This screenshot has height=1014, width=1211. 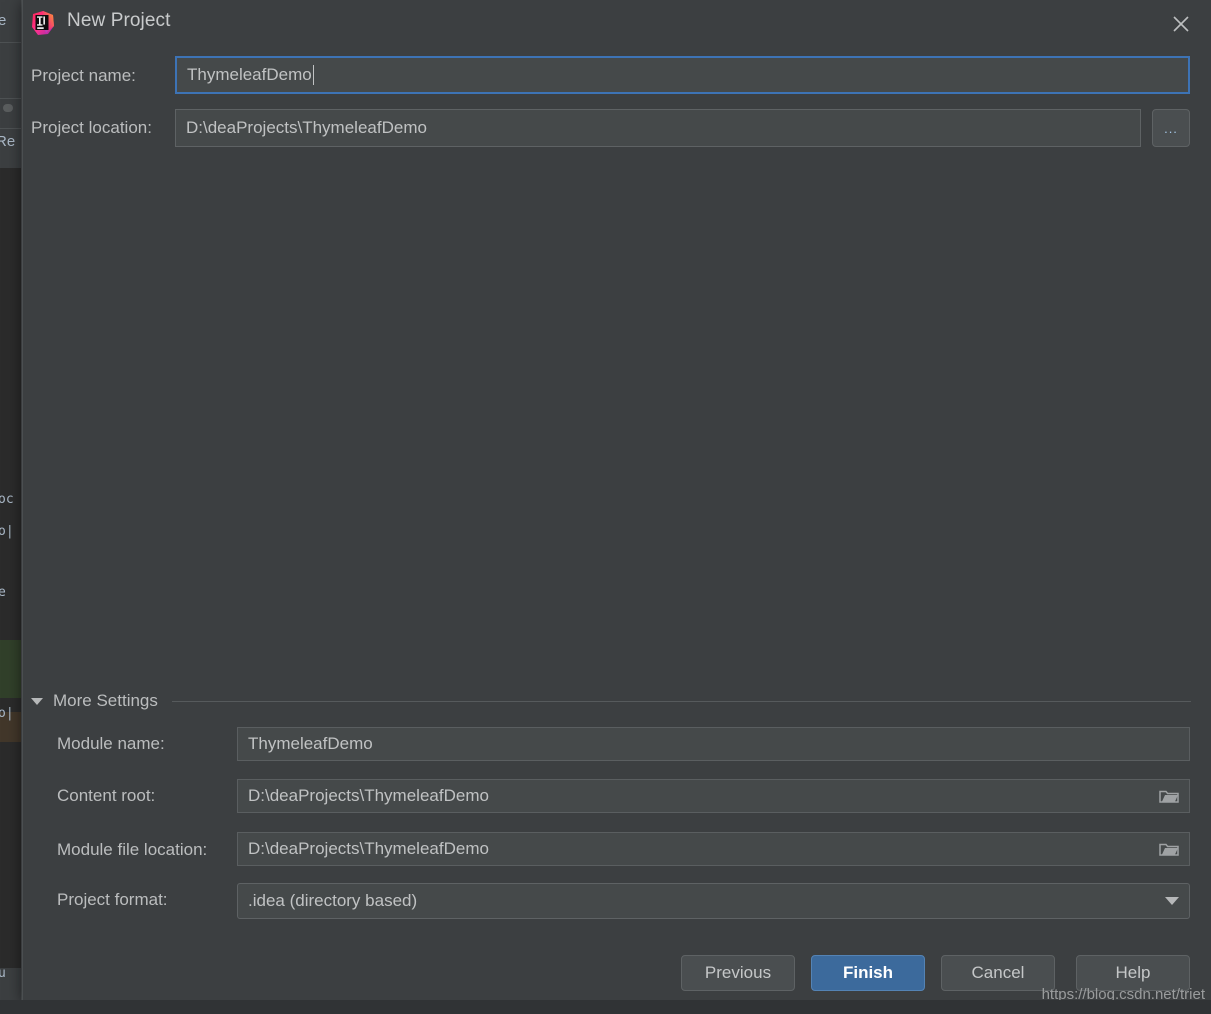 What do you see at coordinates (713, 796) in the screenshot?
I see `content-root-input: D:\deaProjects\ThymeleafDemo` at bounding box center [713, 796].